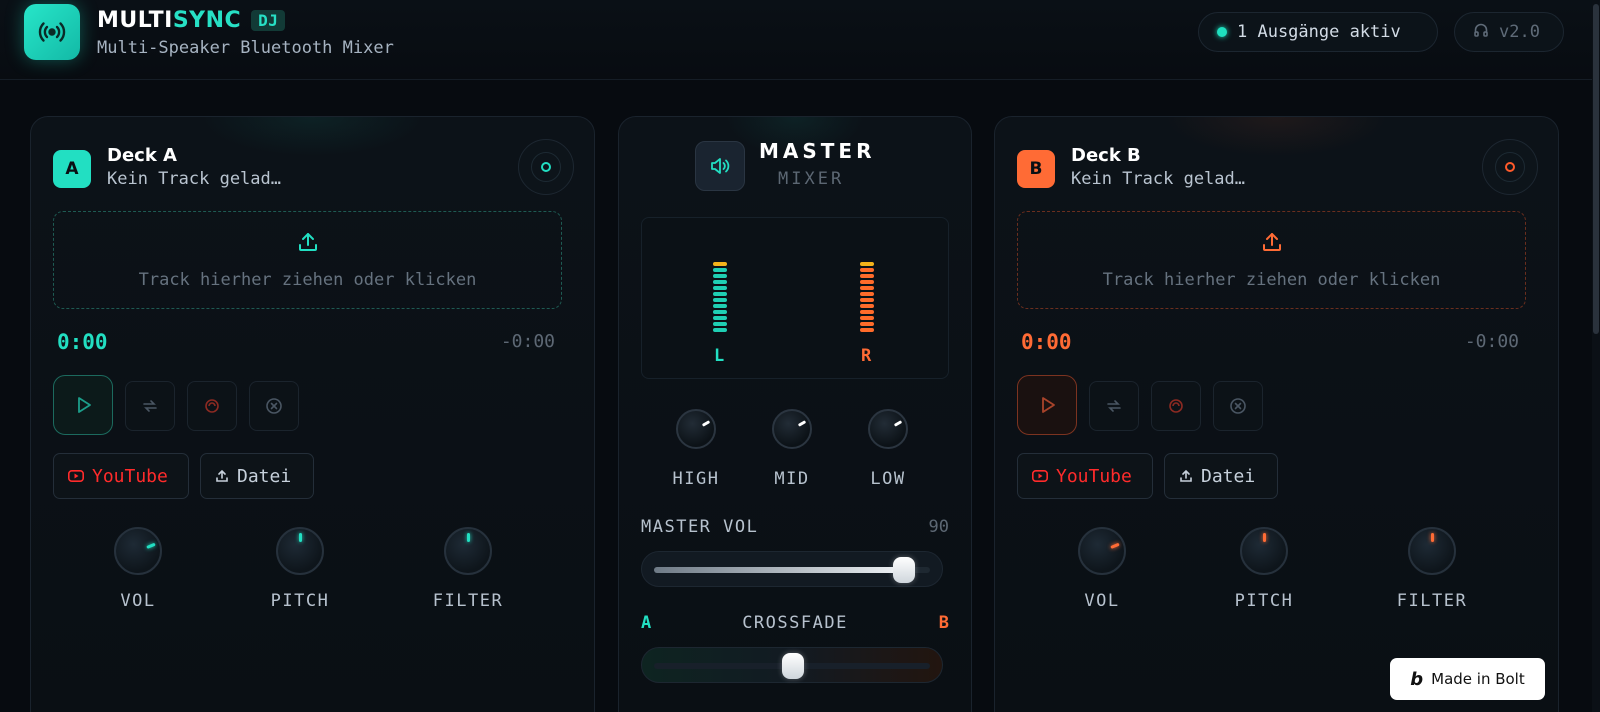  Describe the element at coordinates (1238, 406) in the screenshot. I see `deck-b-eject-button` at that location.